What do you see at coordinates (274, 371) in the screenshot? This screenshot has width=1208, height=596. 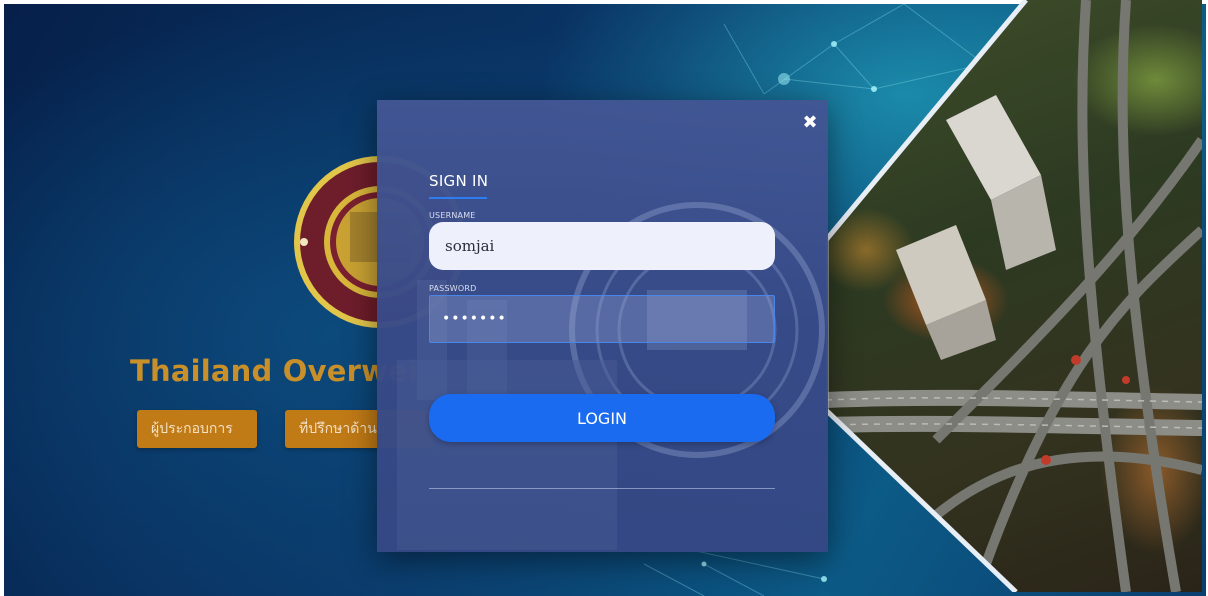 I see `hero-title: Thailand Overwei` at bounding box center [274, 371].